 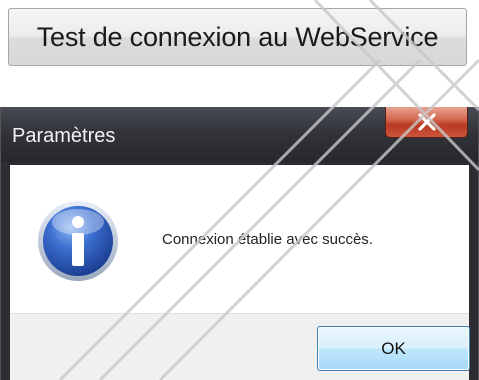 I want to click on test-webservice-connection-button: Test de connexion au WebService, so click(x=237, y=37).